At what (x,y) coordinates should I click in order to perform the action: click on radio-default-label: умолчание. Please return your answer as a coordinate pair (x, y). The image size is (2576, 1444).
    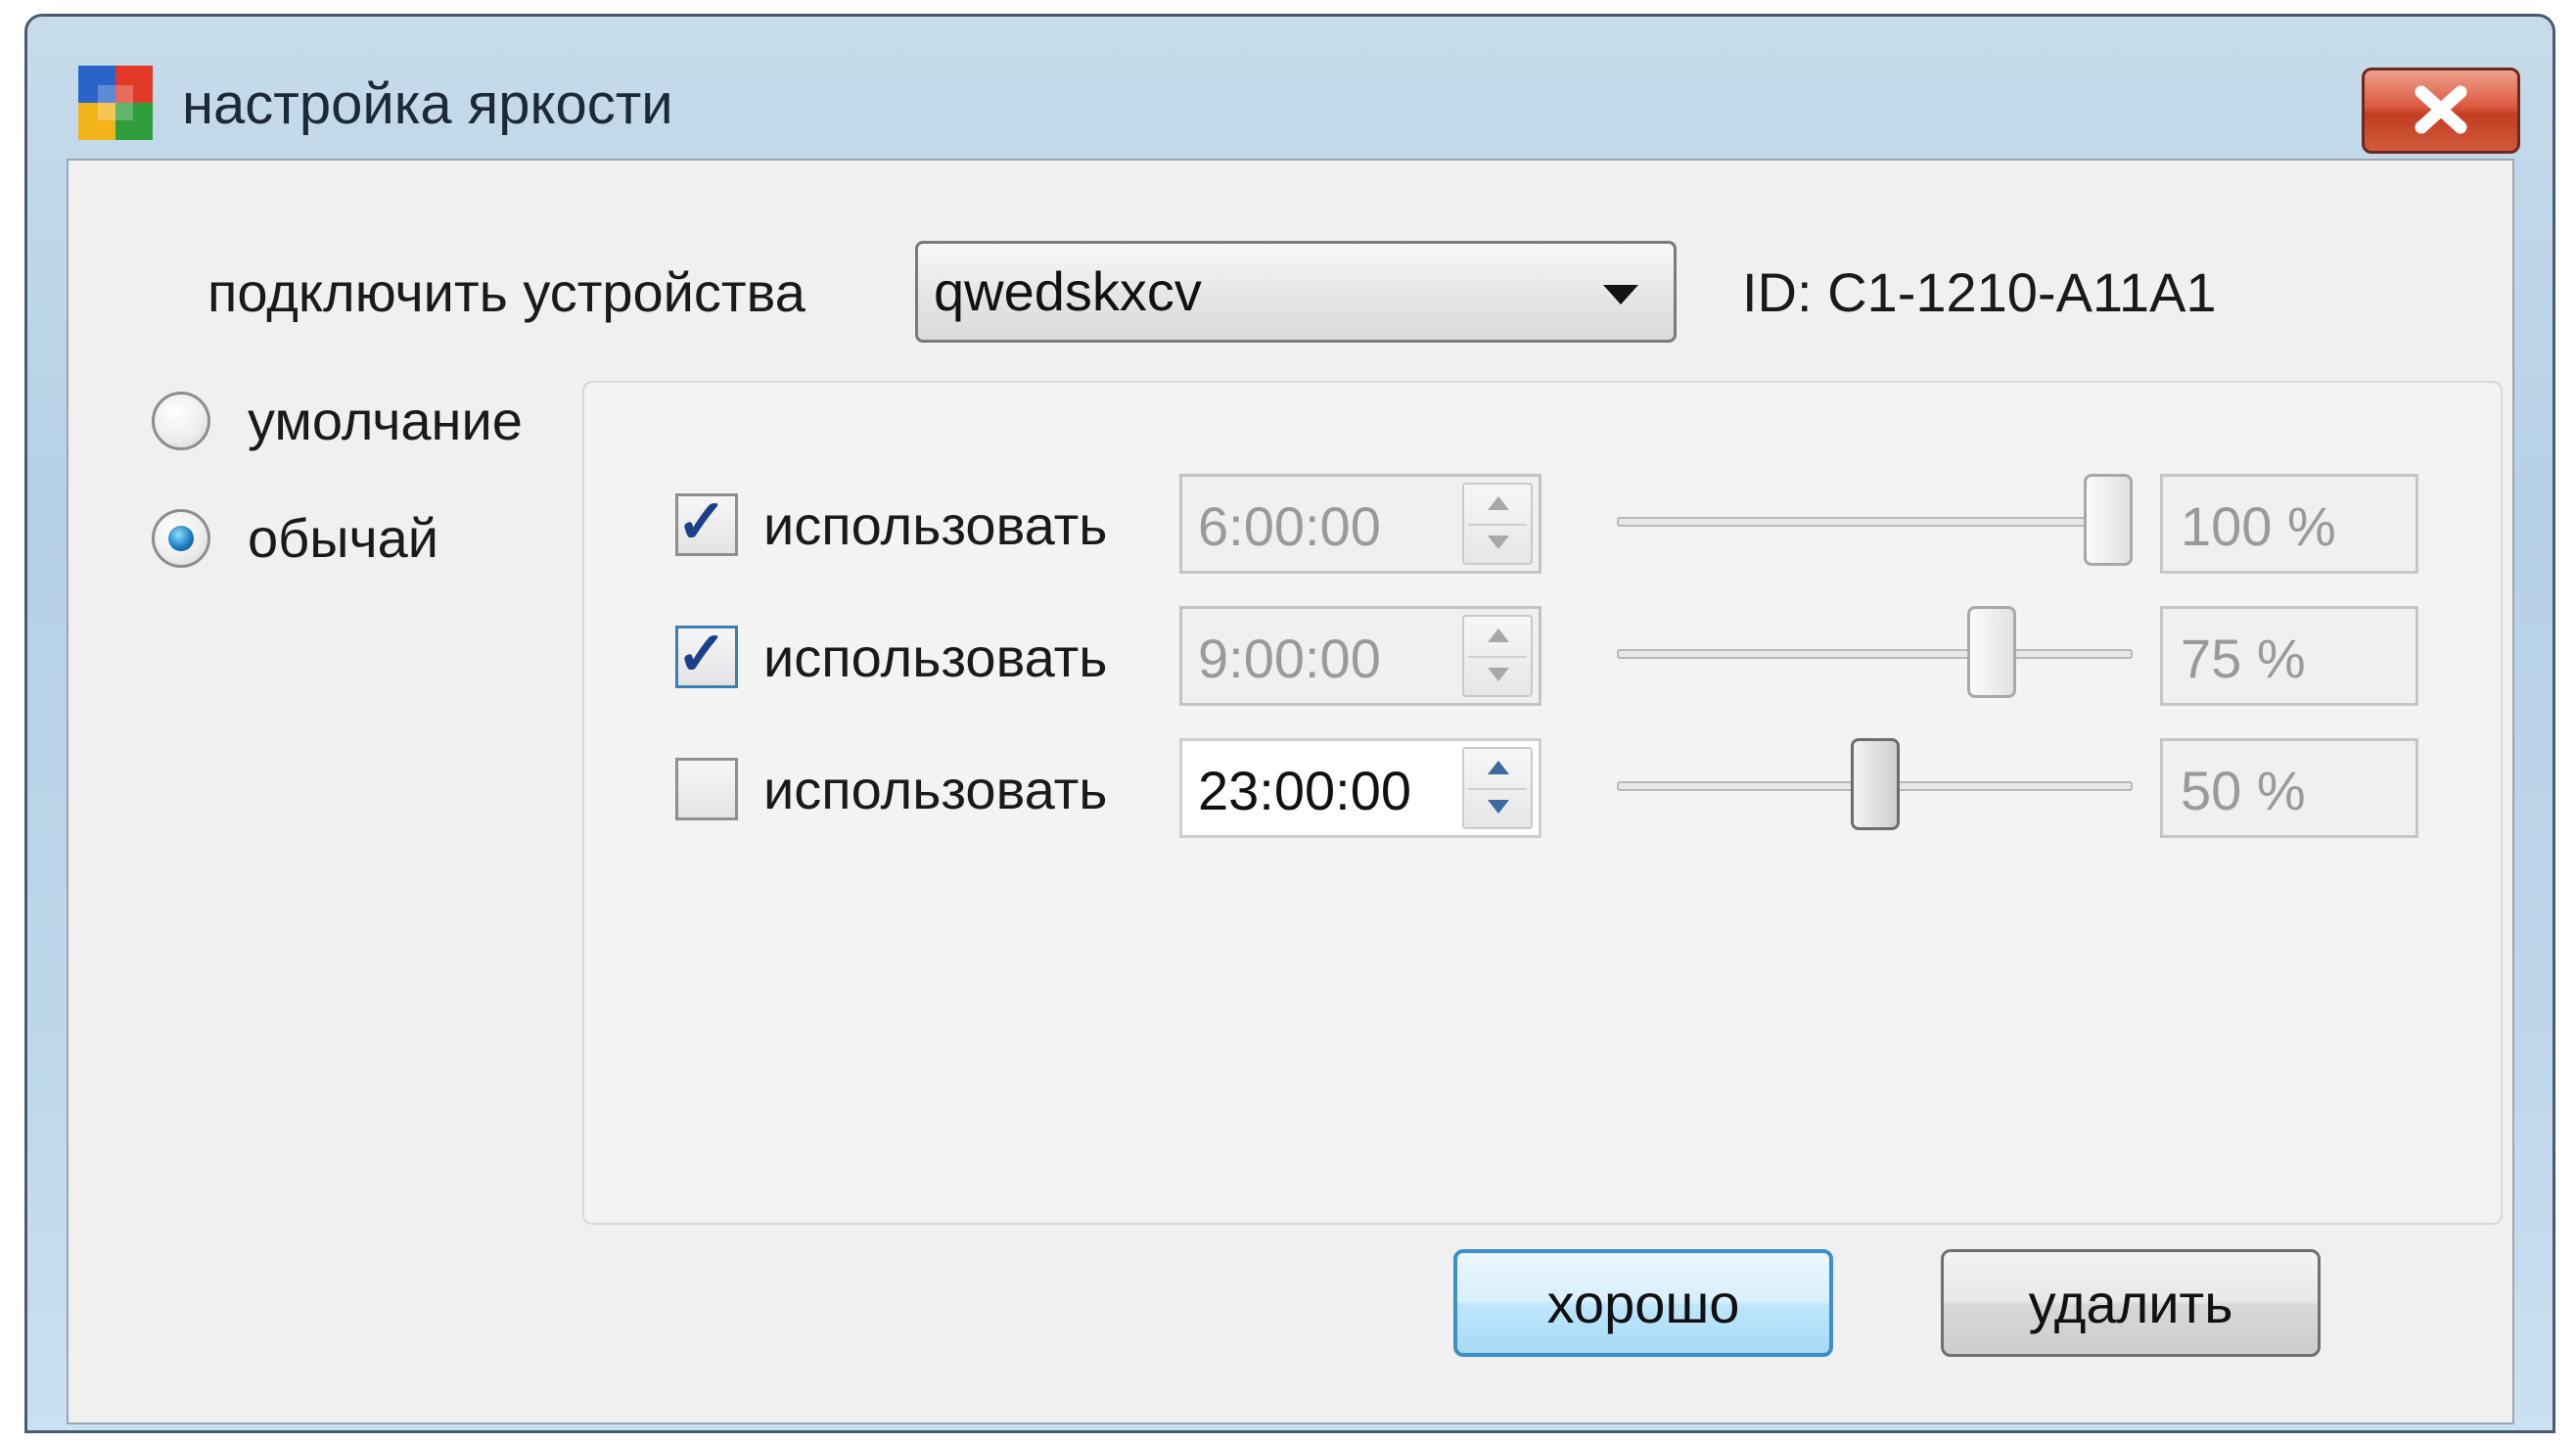
    Looking at the image, I should click on (386, 421).